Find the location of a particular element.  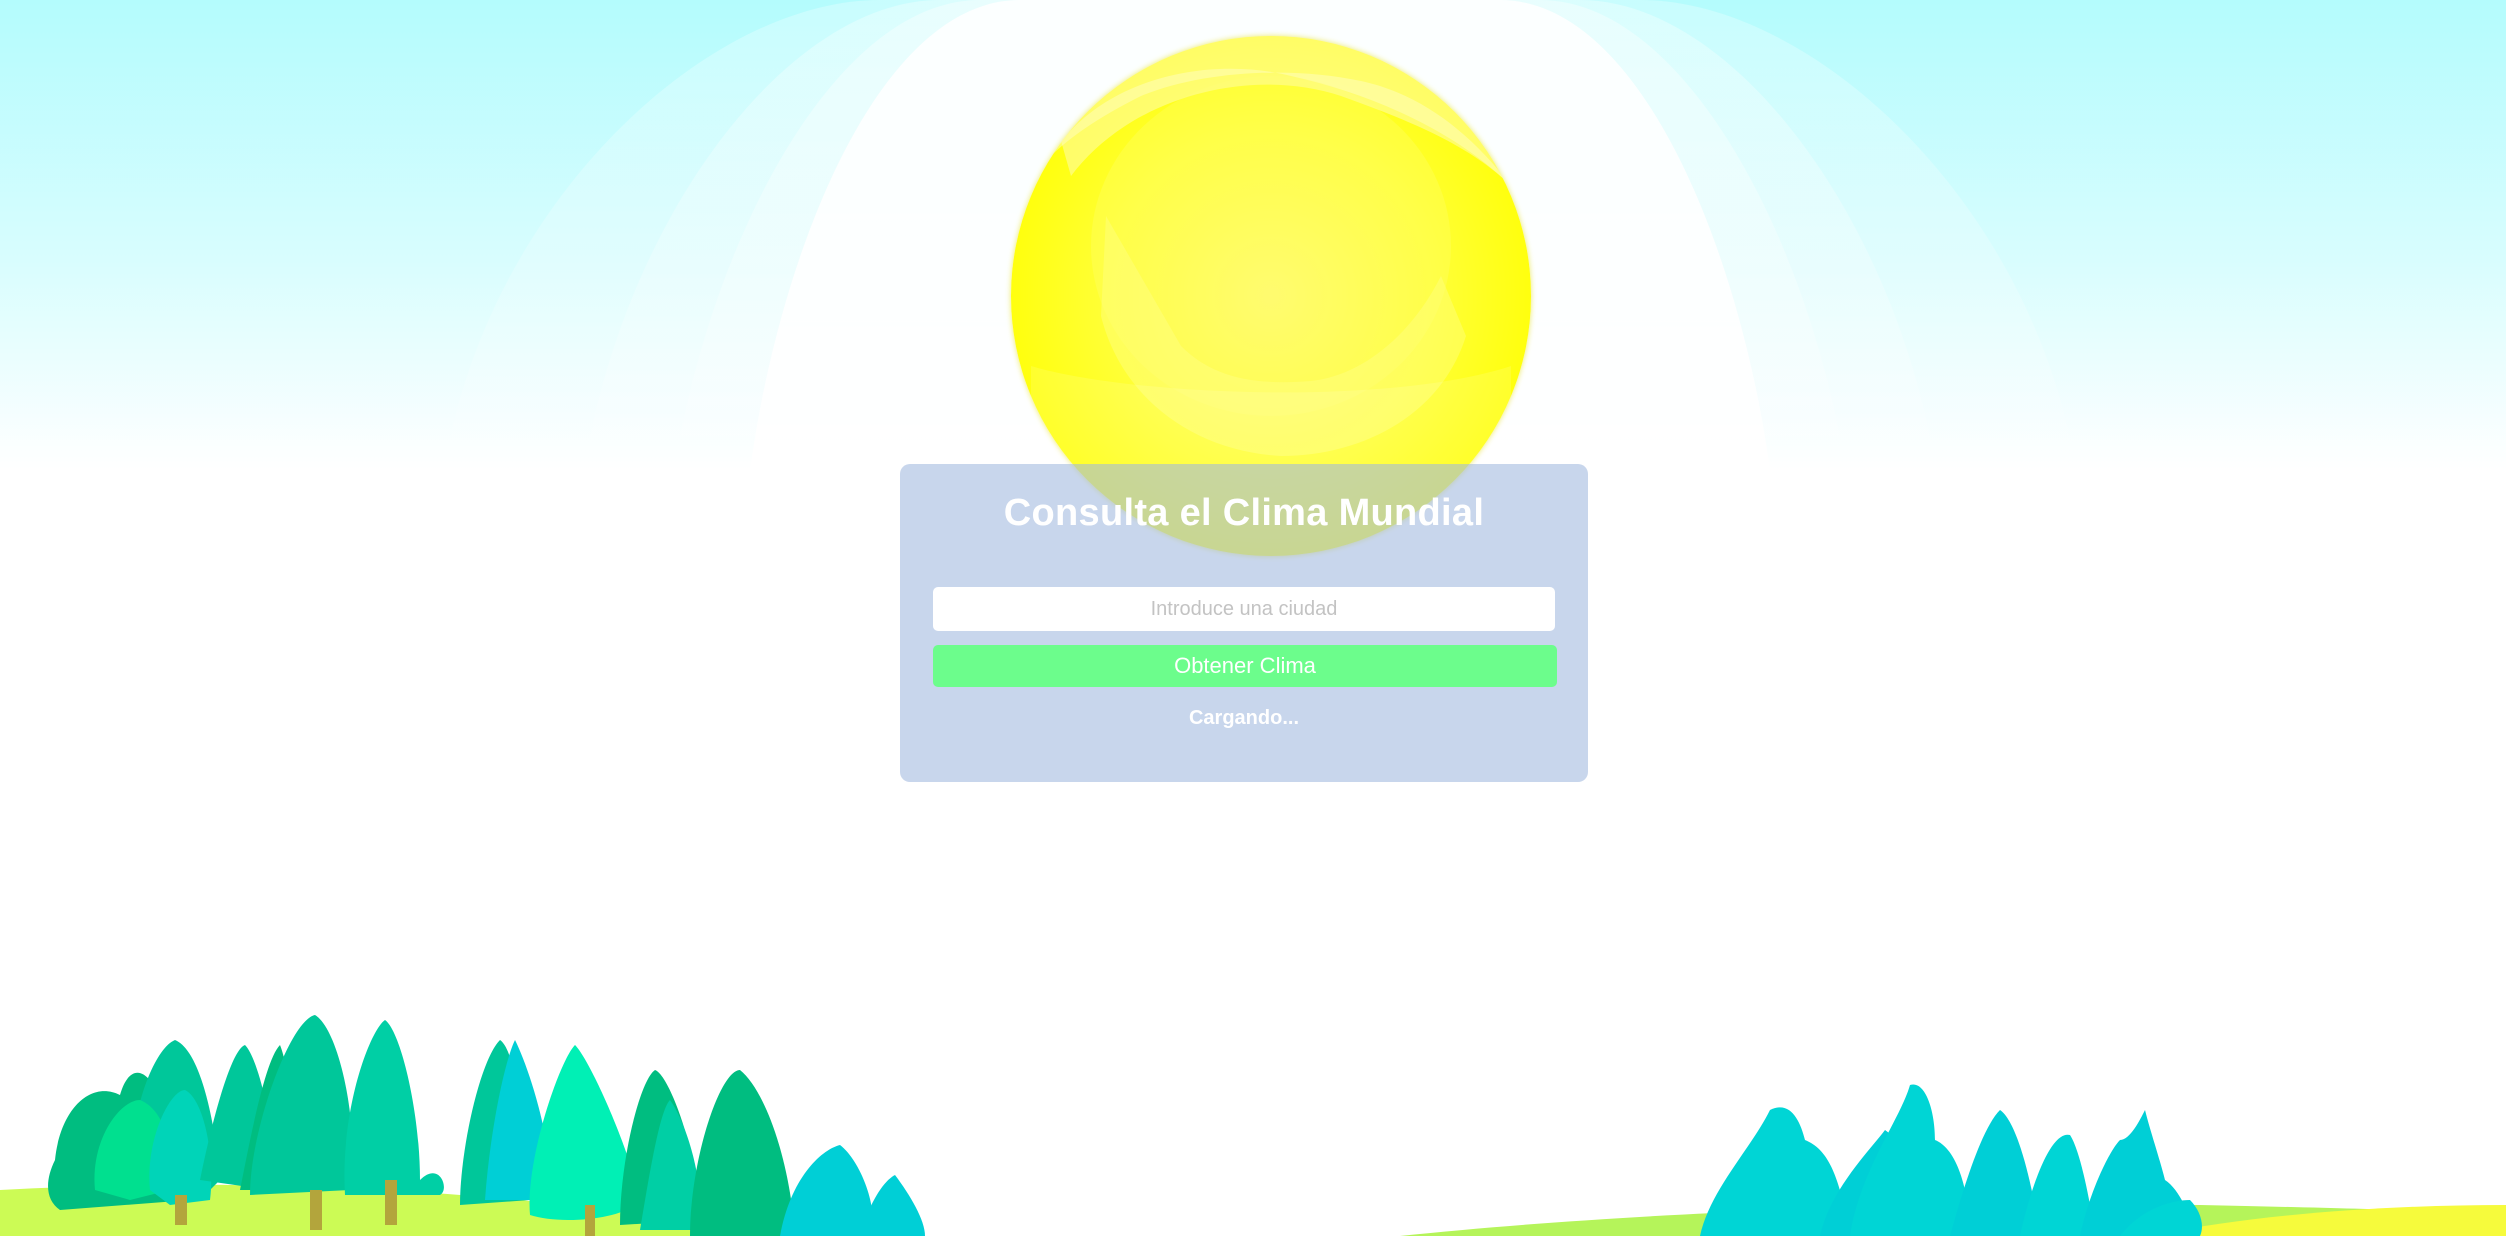

page-title: Consulta el Clima Mundial is located at coordinates (1244, 513).